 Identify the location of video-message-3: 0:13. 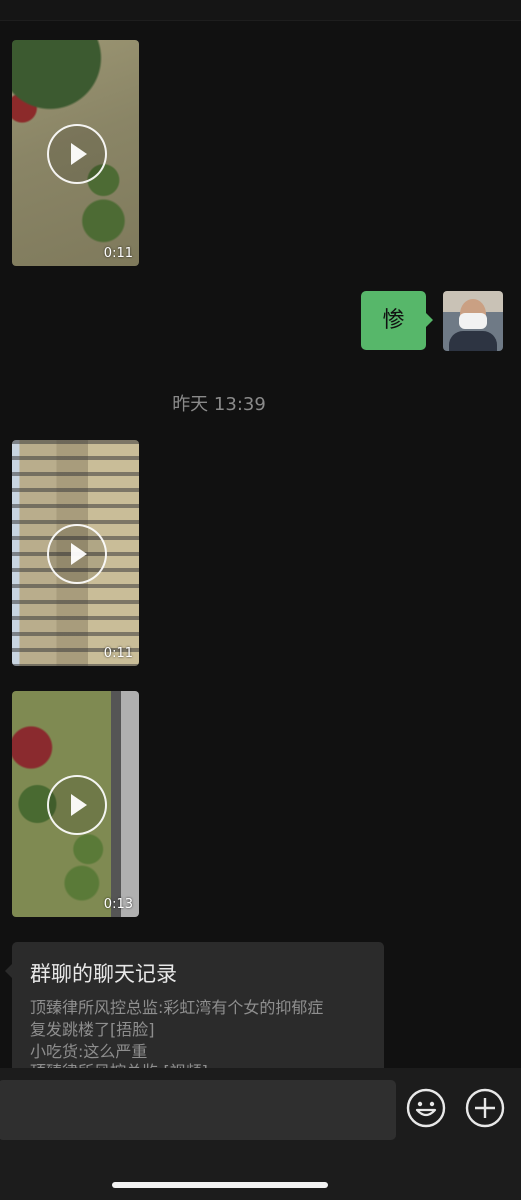
(75, 804).